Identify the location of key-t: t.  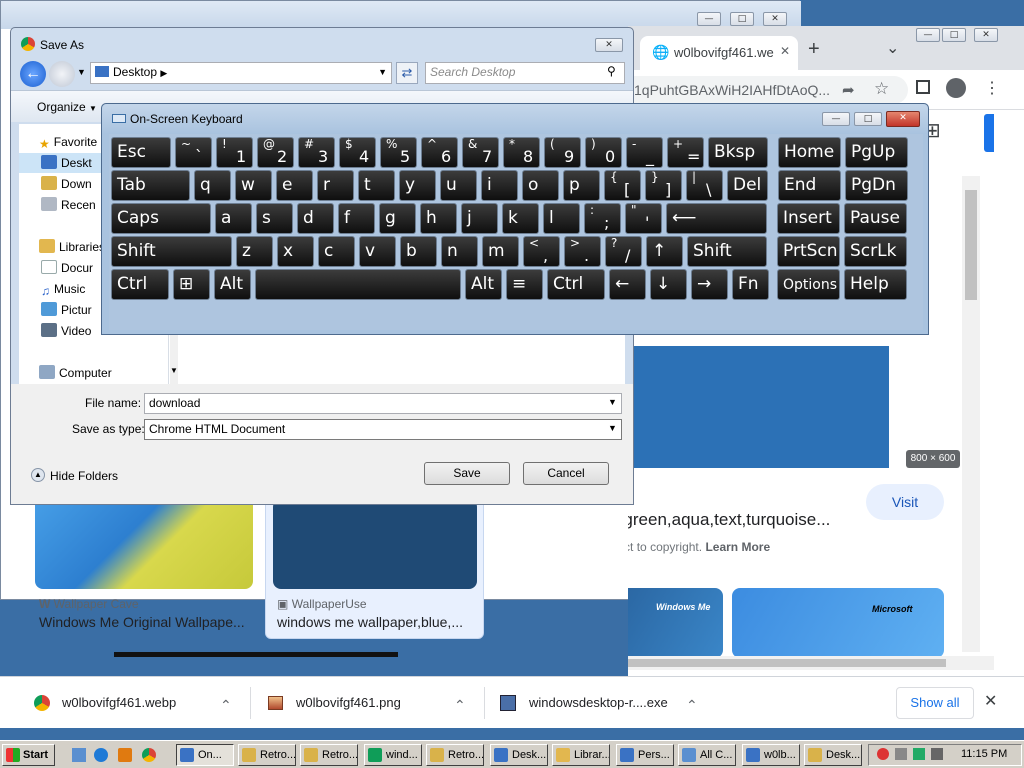
(376, 185).